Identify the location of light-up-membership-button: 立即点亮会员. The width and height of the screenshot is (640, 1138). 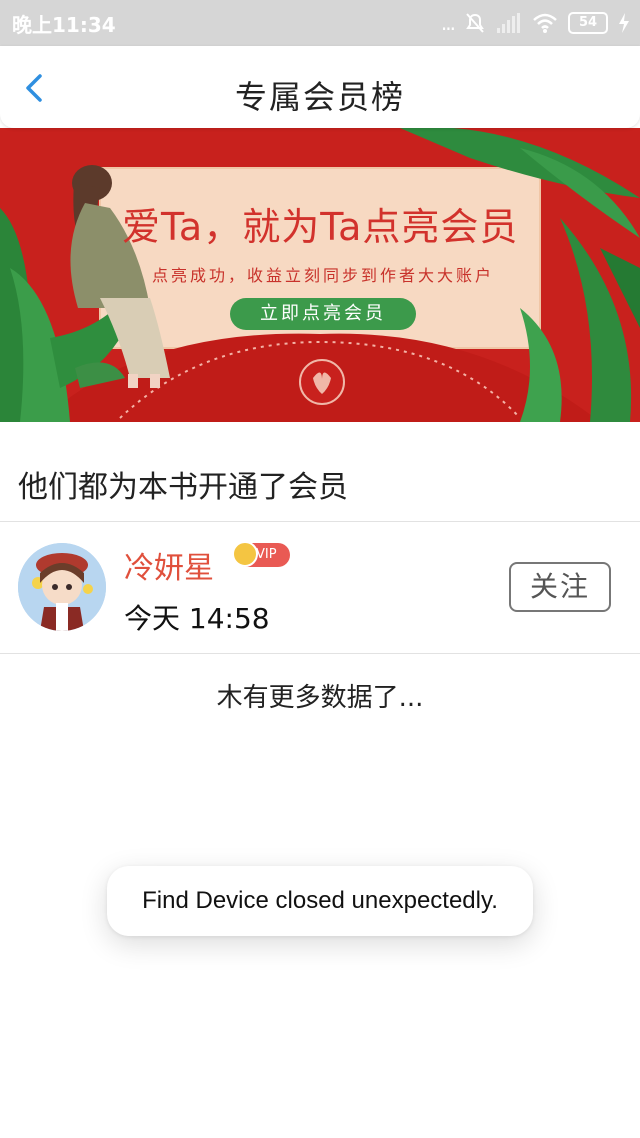
(323, 314).